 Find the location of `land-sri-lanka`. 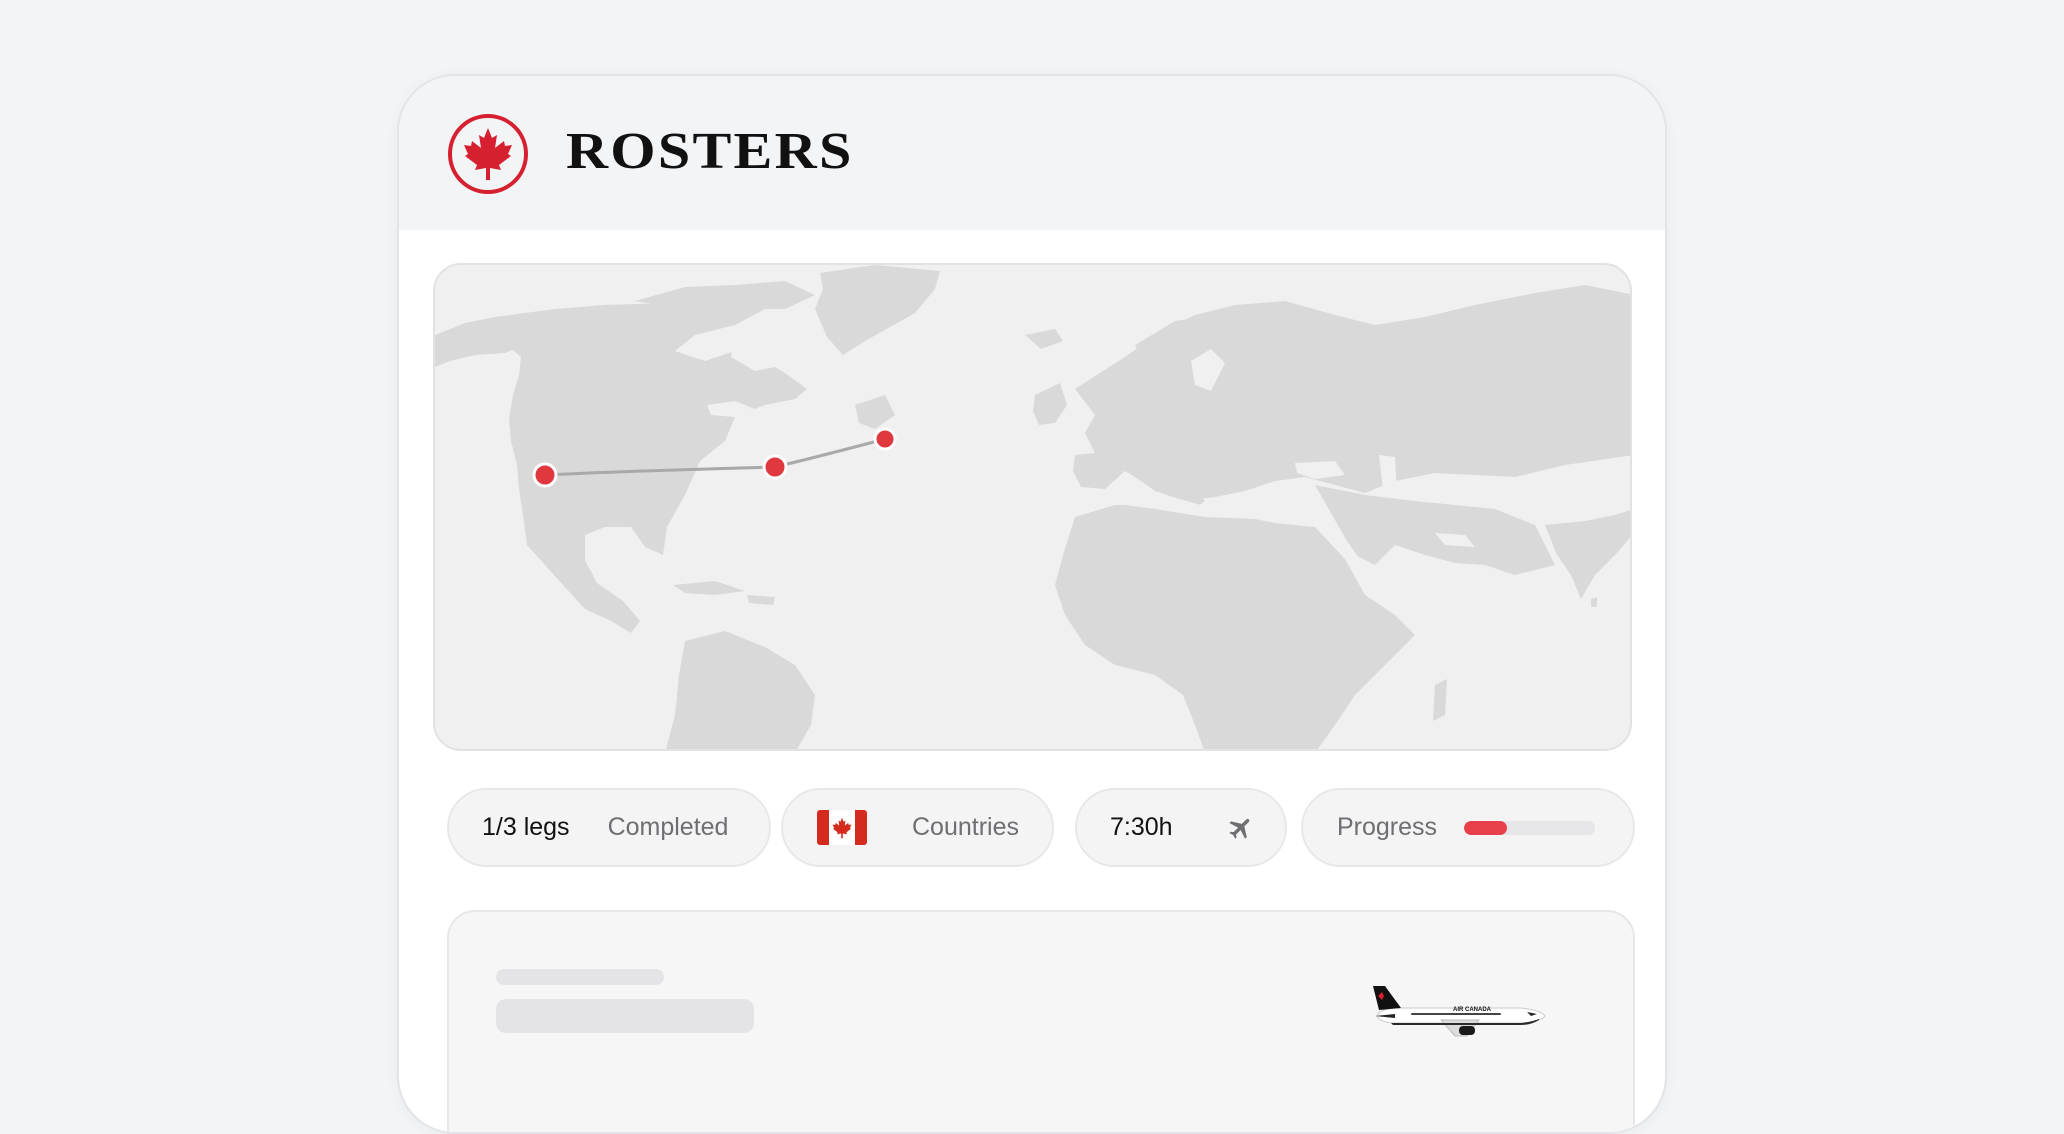

land-sri-lanka is located at coordinates (1594, 602).